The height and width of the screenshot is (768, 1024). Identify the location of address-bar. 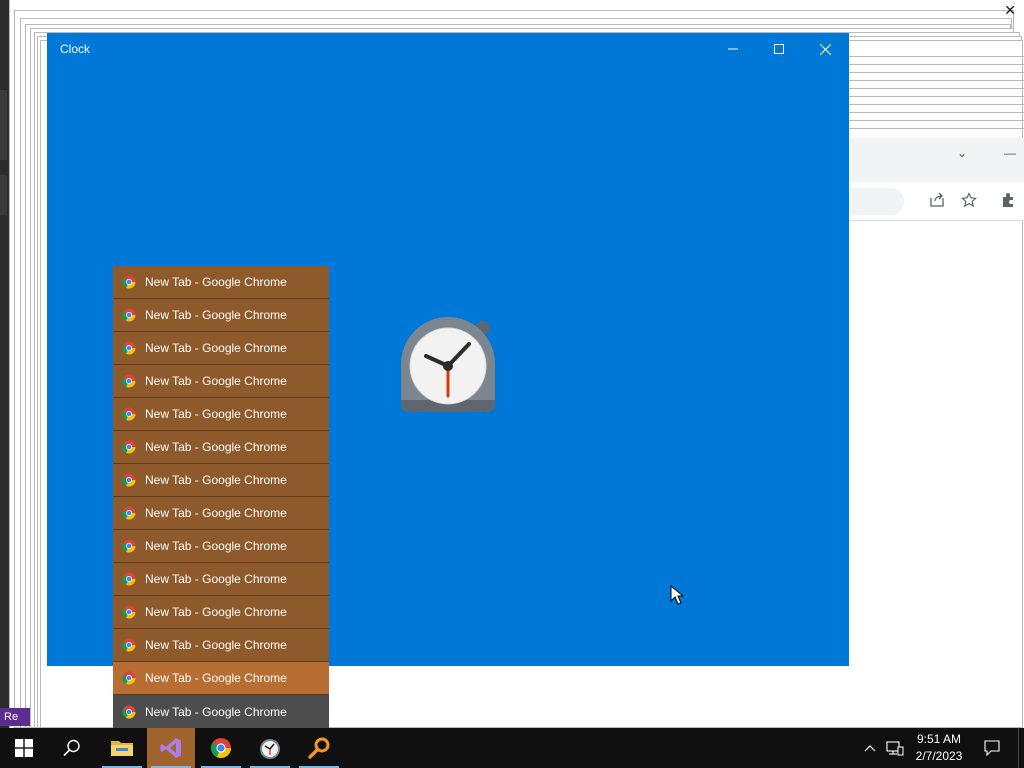
(876, 201).